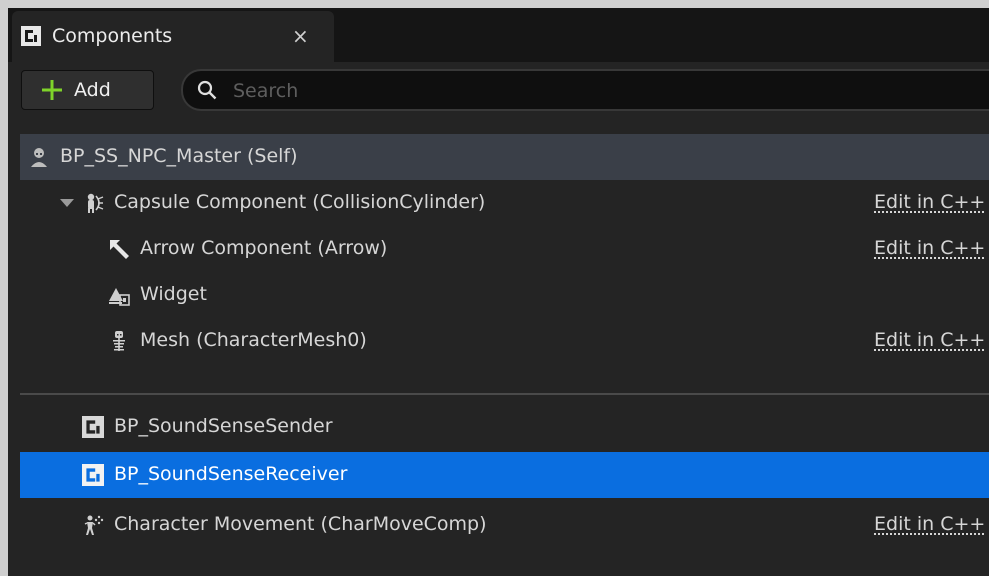  I want to click on movement-label: Character Movement (CharMoveComp), so click(300, 524).